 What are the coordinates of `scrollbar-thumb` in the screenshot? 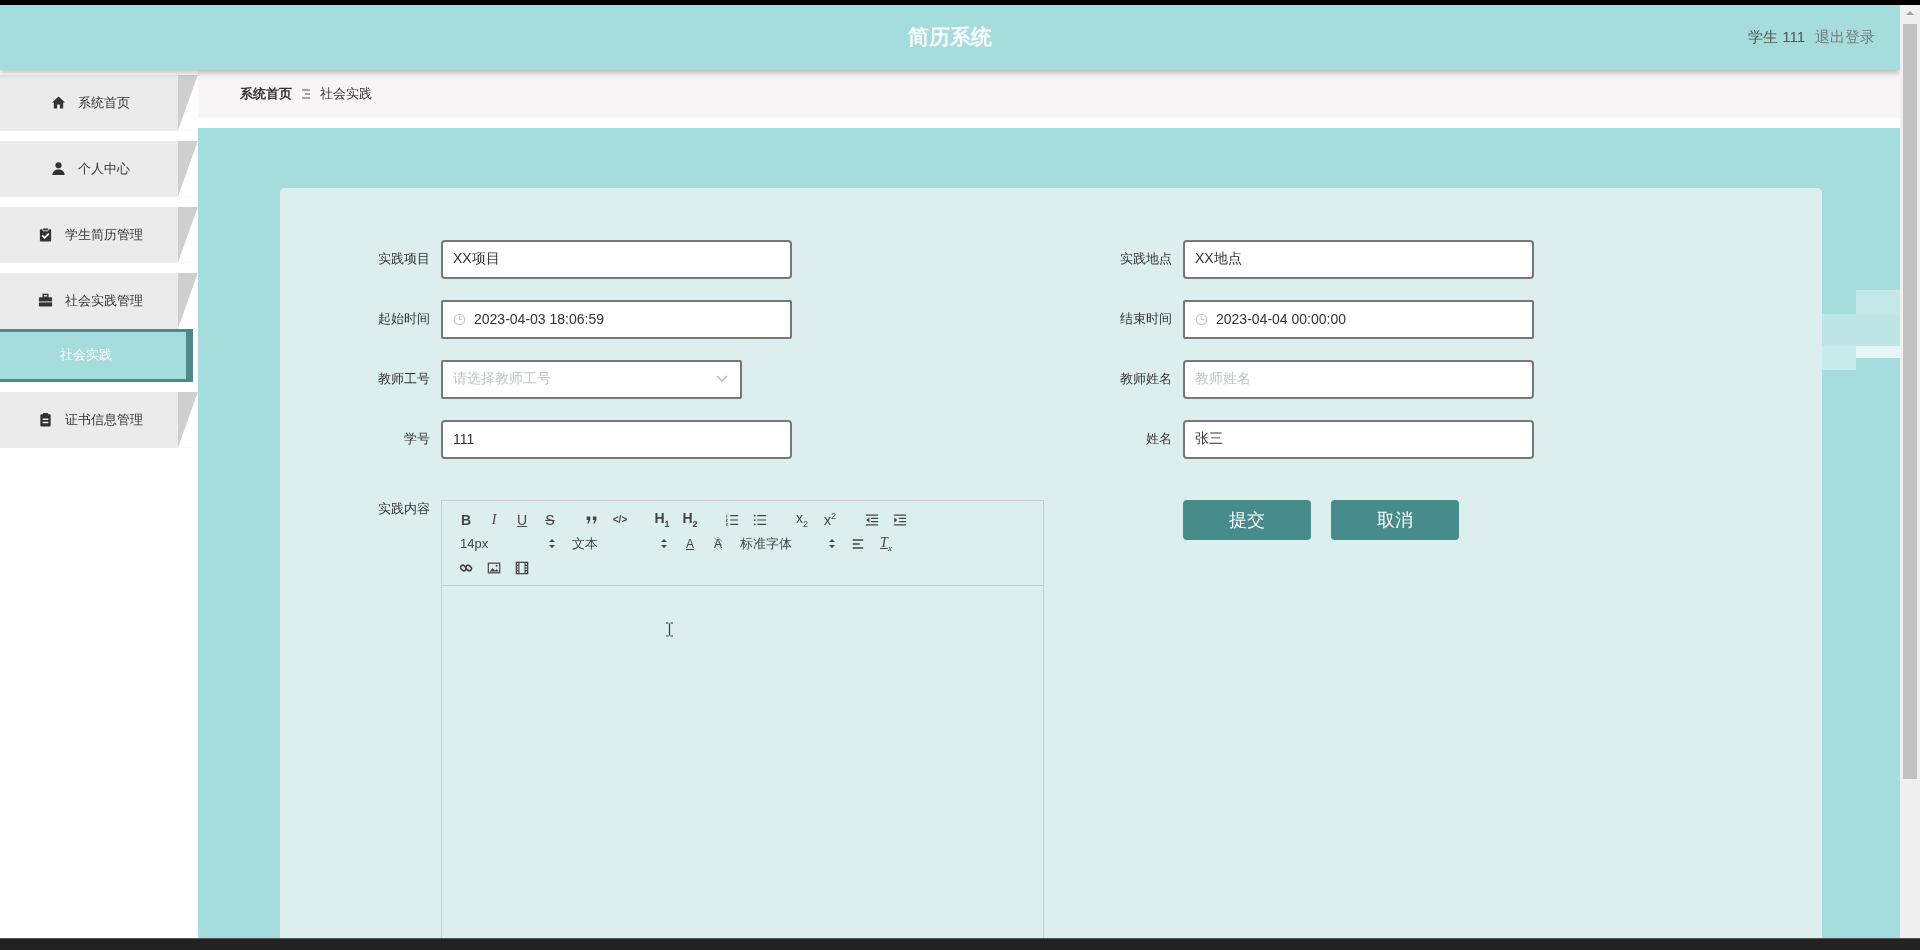 It's located at (1910, 401).